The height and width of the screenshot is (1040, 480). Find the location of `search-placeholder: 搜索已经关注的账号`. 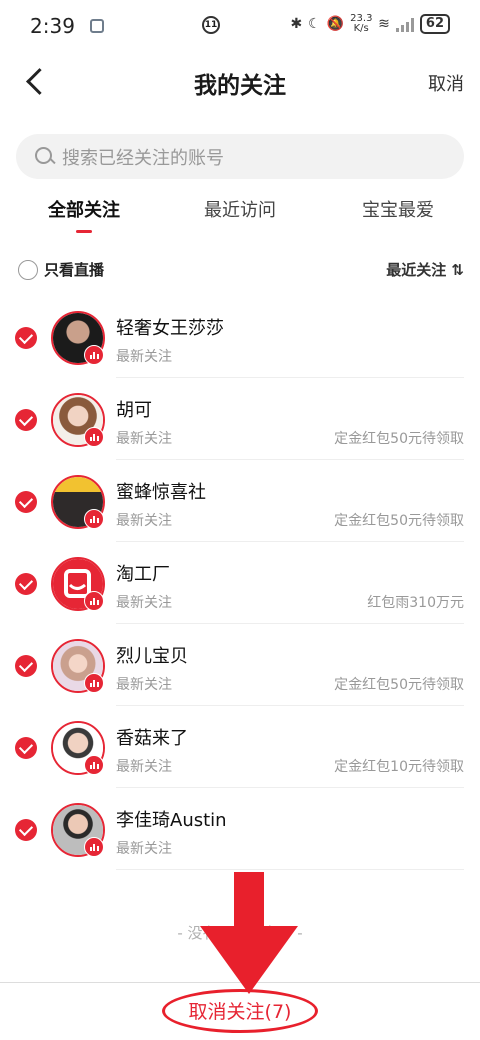

search-placeholder: 搜索已经关注的账号 is located at coordinates (143, 158).